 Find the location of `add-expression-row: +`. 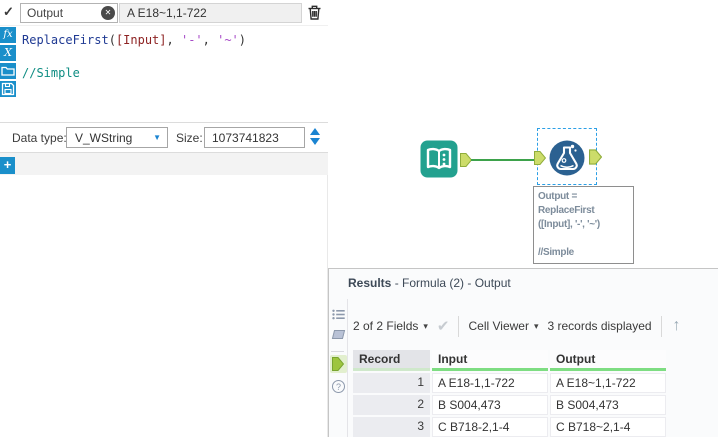

add-expression-row: + is located at coordinates (164, 164).